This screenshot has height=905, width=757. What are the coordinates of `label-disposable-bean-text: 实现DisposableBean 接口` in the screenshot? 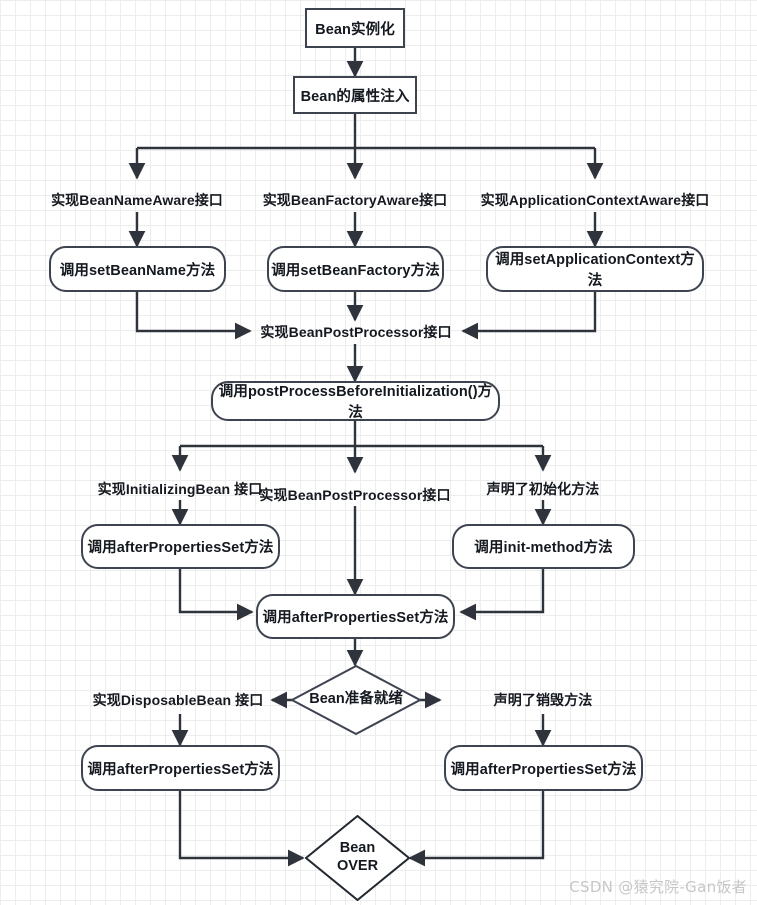 It's located at (178, 700).